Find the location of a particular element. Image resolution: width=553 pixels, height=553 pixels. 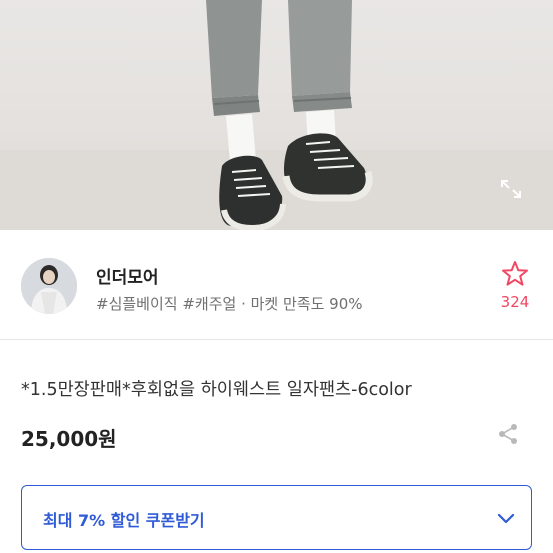

favorite-count: 324 is located at coordinates (515, 302).